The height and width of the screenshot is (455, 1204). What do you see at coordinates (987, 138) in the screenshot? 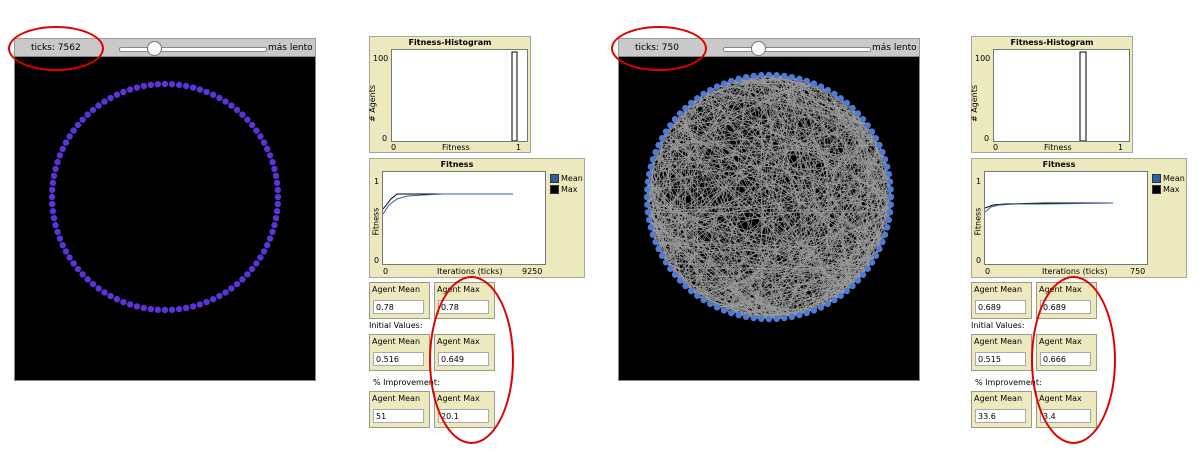
I see `y-axis-min: 0` at bounding box center [987, 138].